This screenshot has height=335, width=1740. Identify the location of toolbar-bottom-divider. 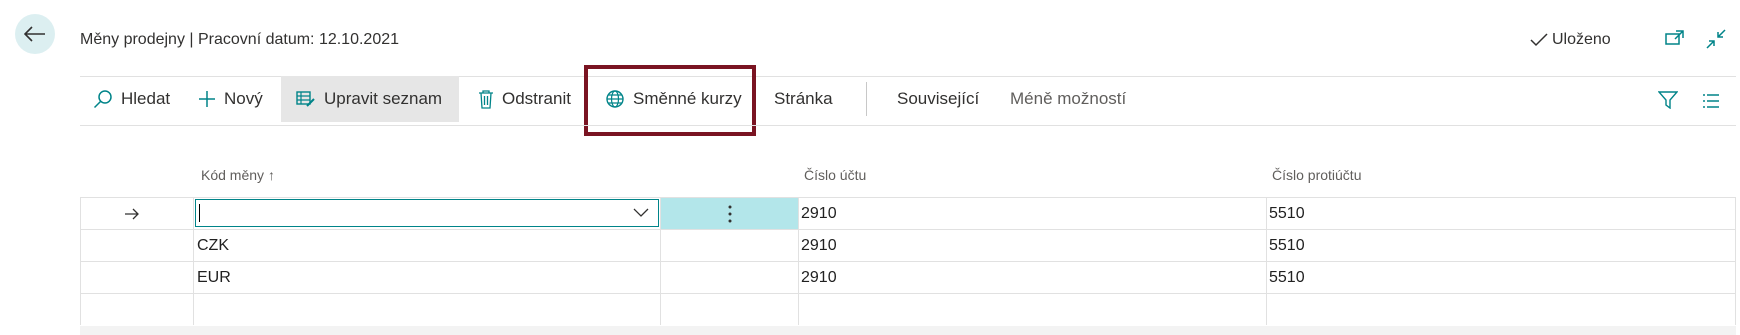
(908, 125).